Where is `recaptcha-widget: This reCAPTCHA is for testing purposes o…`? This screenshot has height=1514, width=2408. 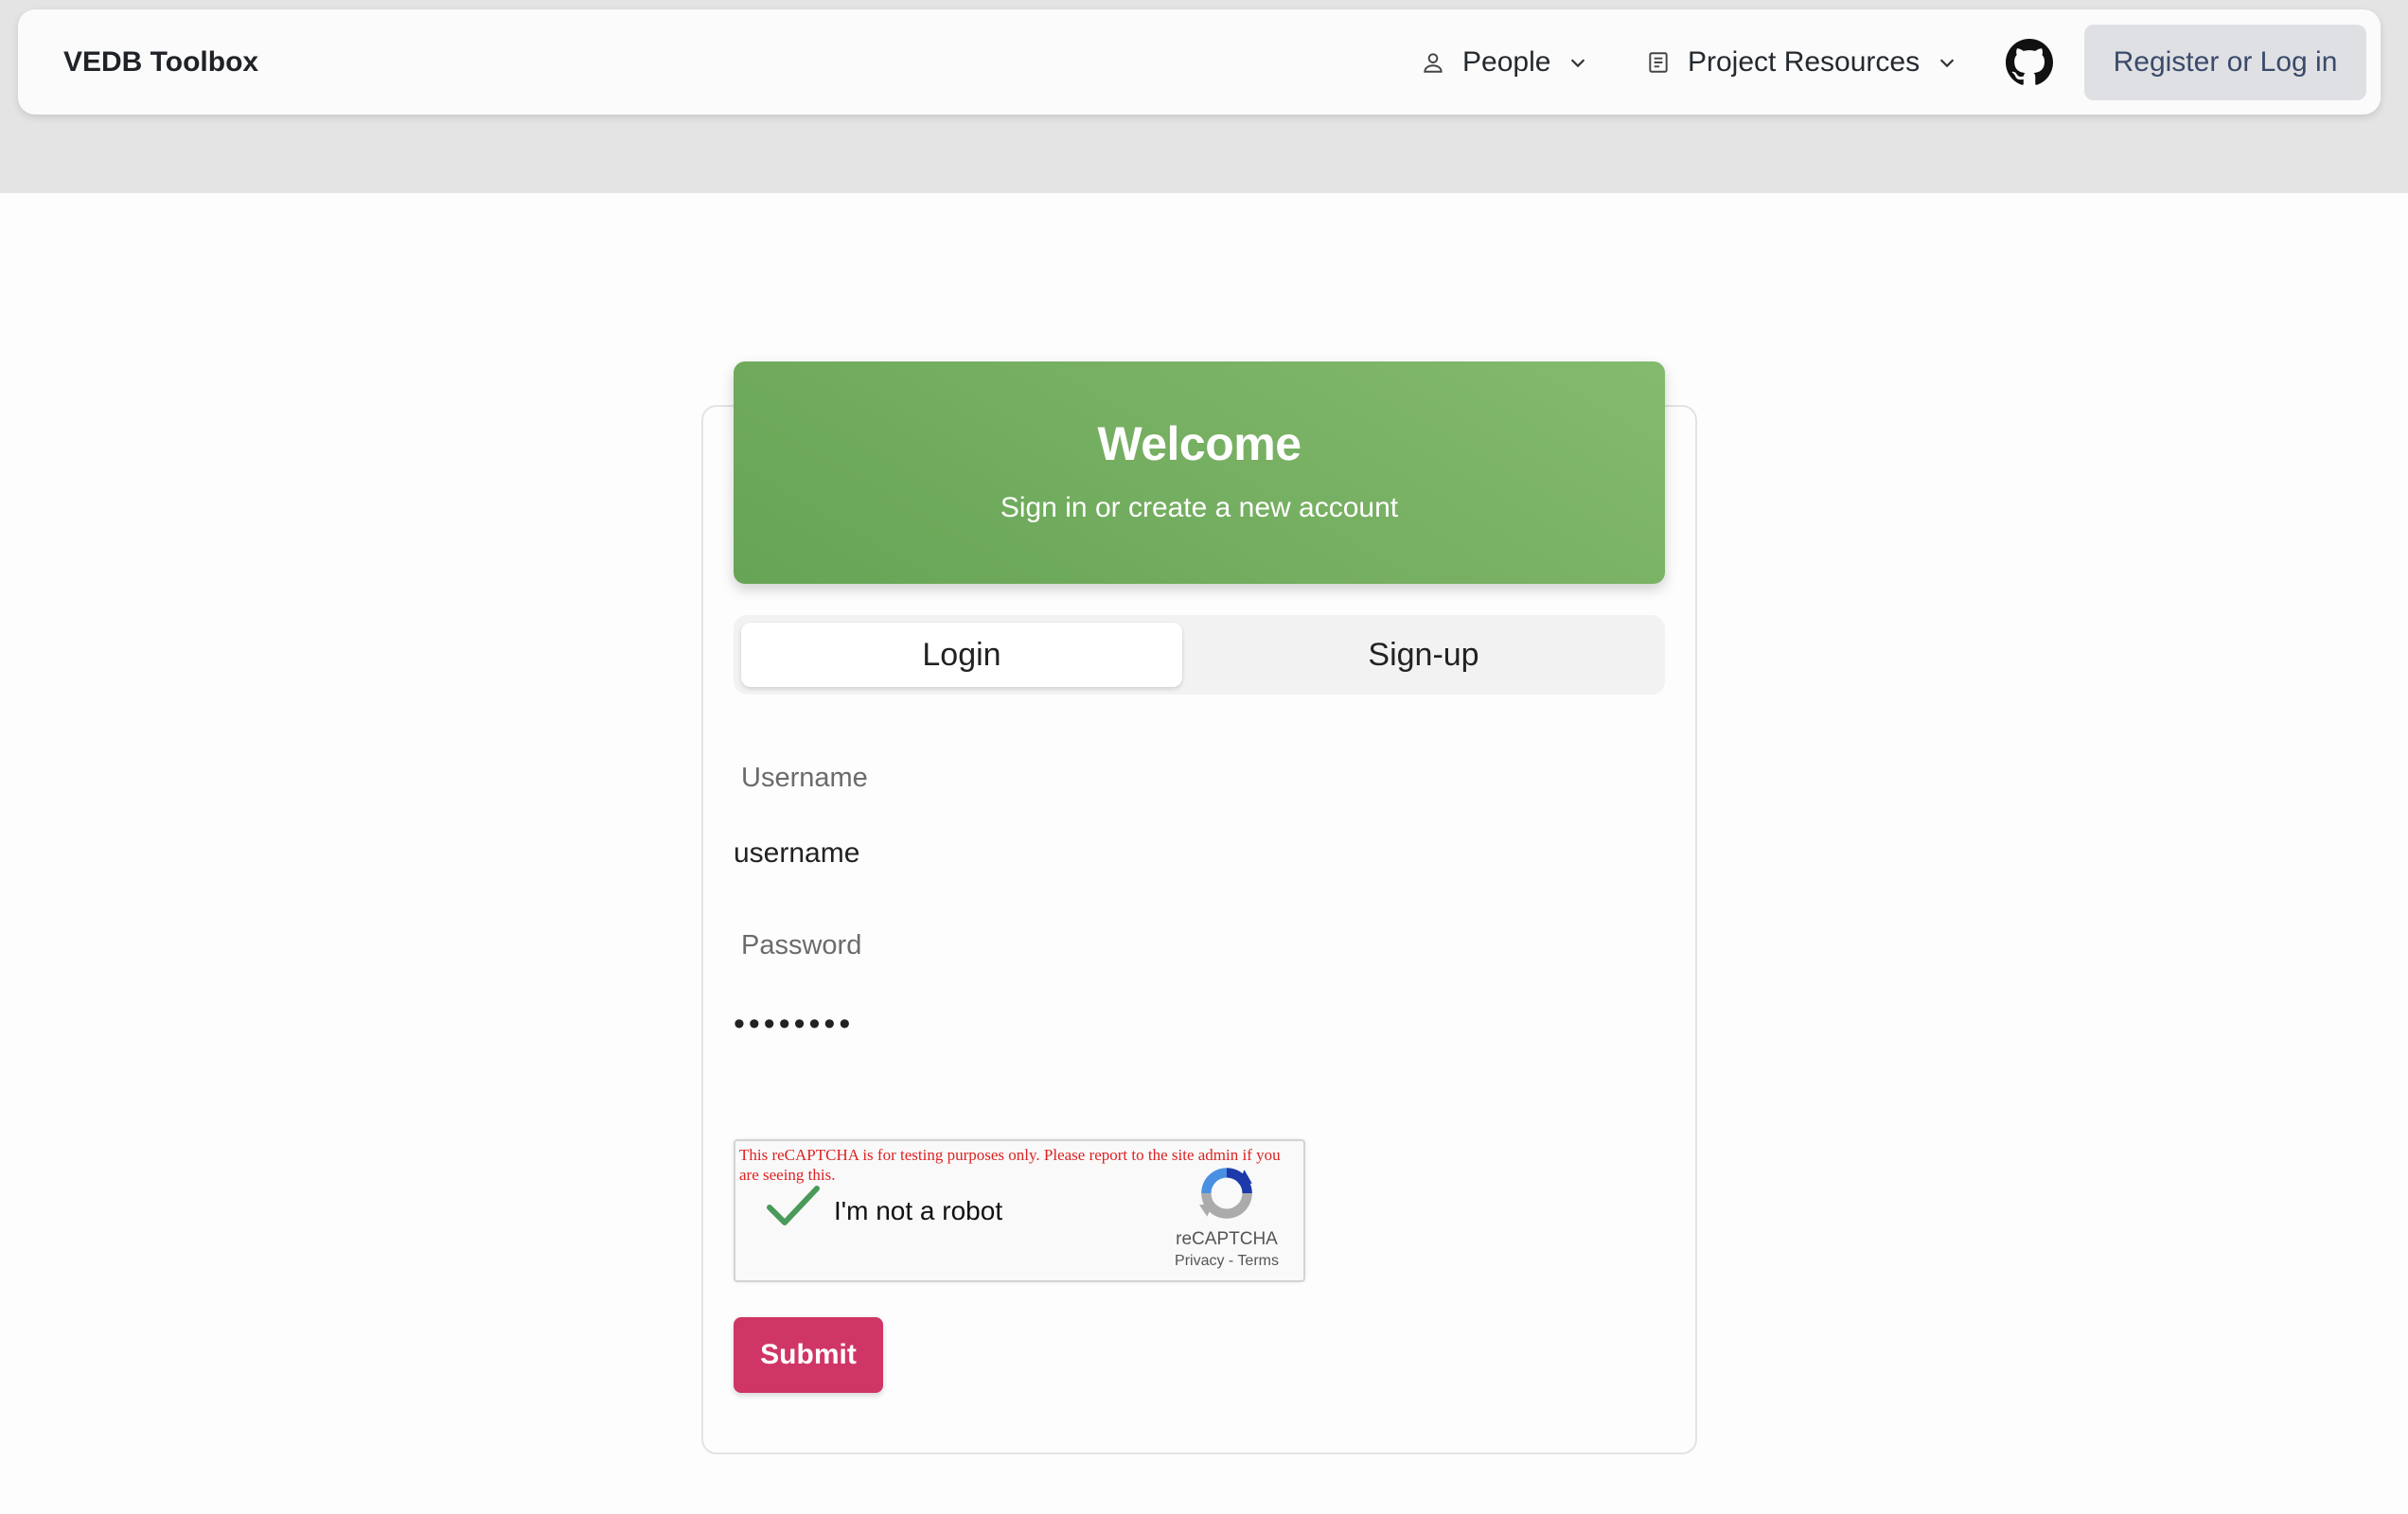 recaptcha-widget: This reCAPTCHA is for testing purposes o… is located at coordinates (1019, 1210).